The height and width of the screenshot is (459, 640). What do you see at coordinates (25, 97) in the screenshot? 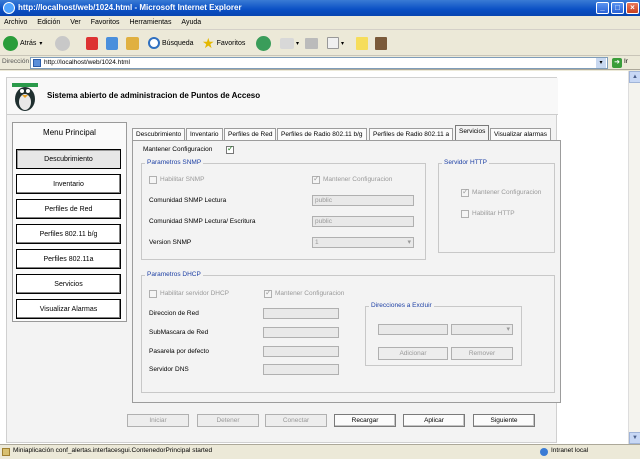
I see `penguin-logo-icon` at bounding box center [25, 97].